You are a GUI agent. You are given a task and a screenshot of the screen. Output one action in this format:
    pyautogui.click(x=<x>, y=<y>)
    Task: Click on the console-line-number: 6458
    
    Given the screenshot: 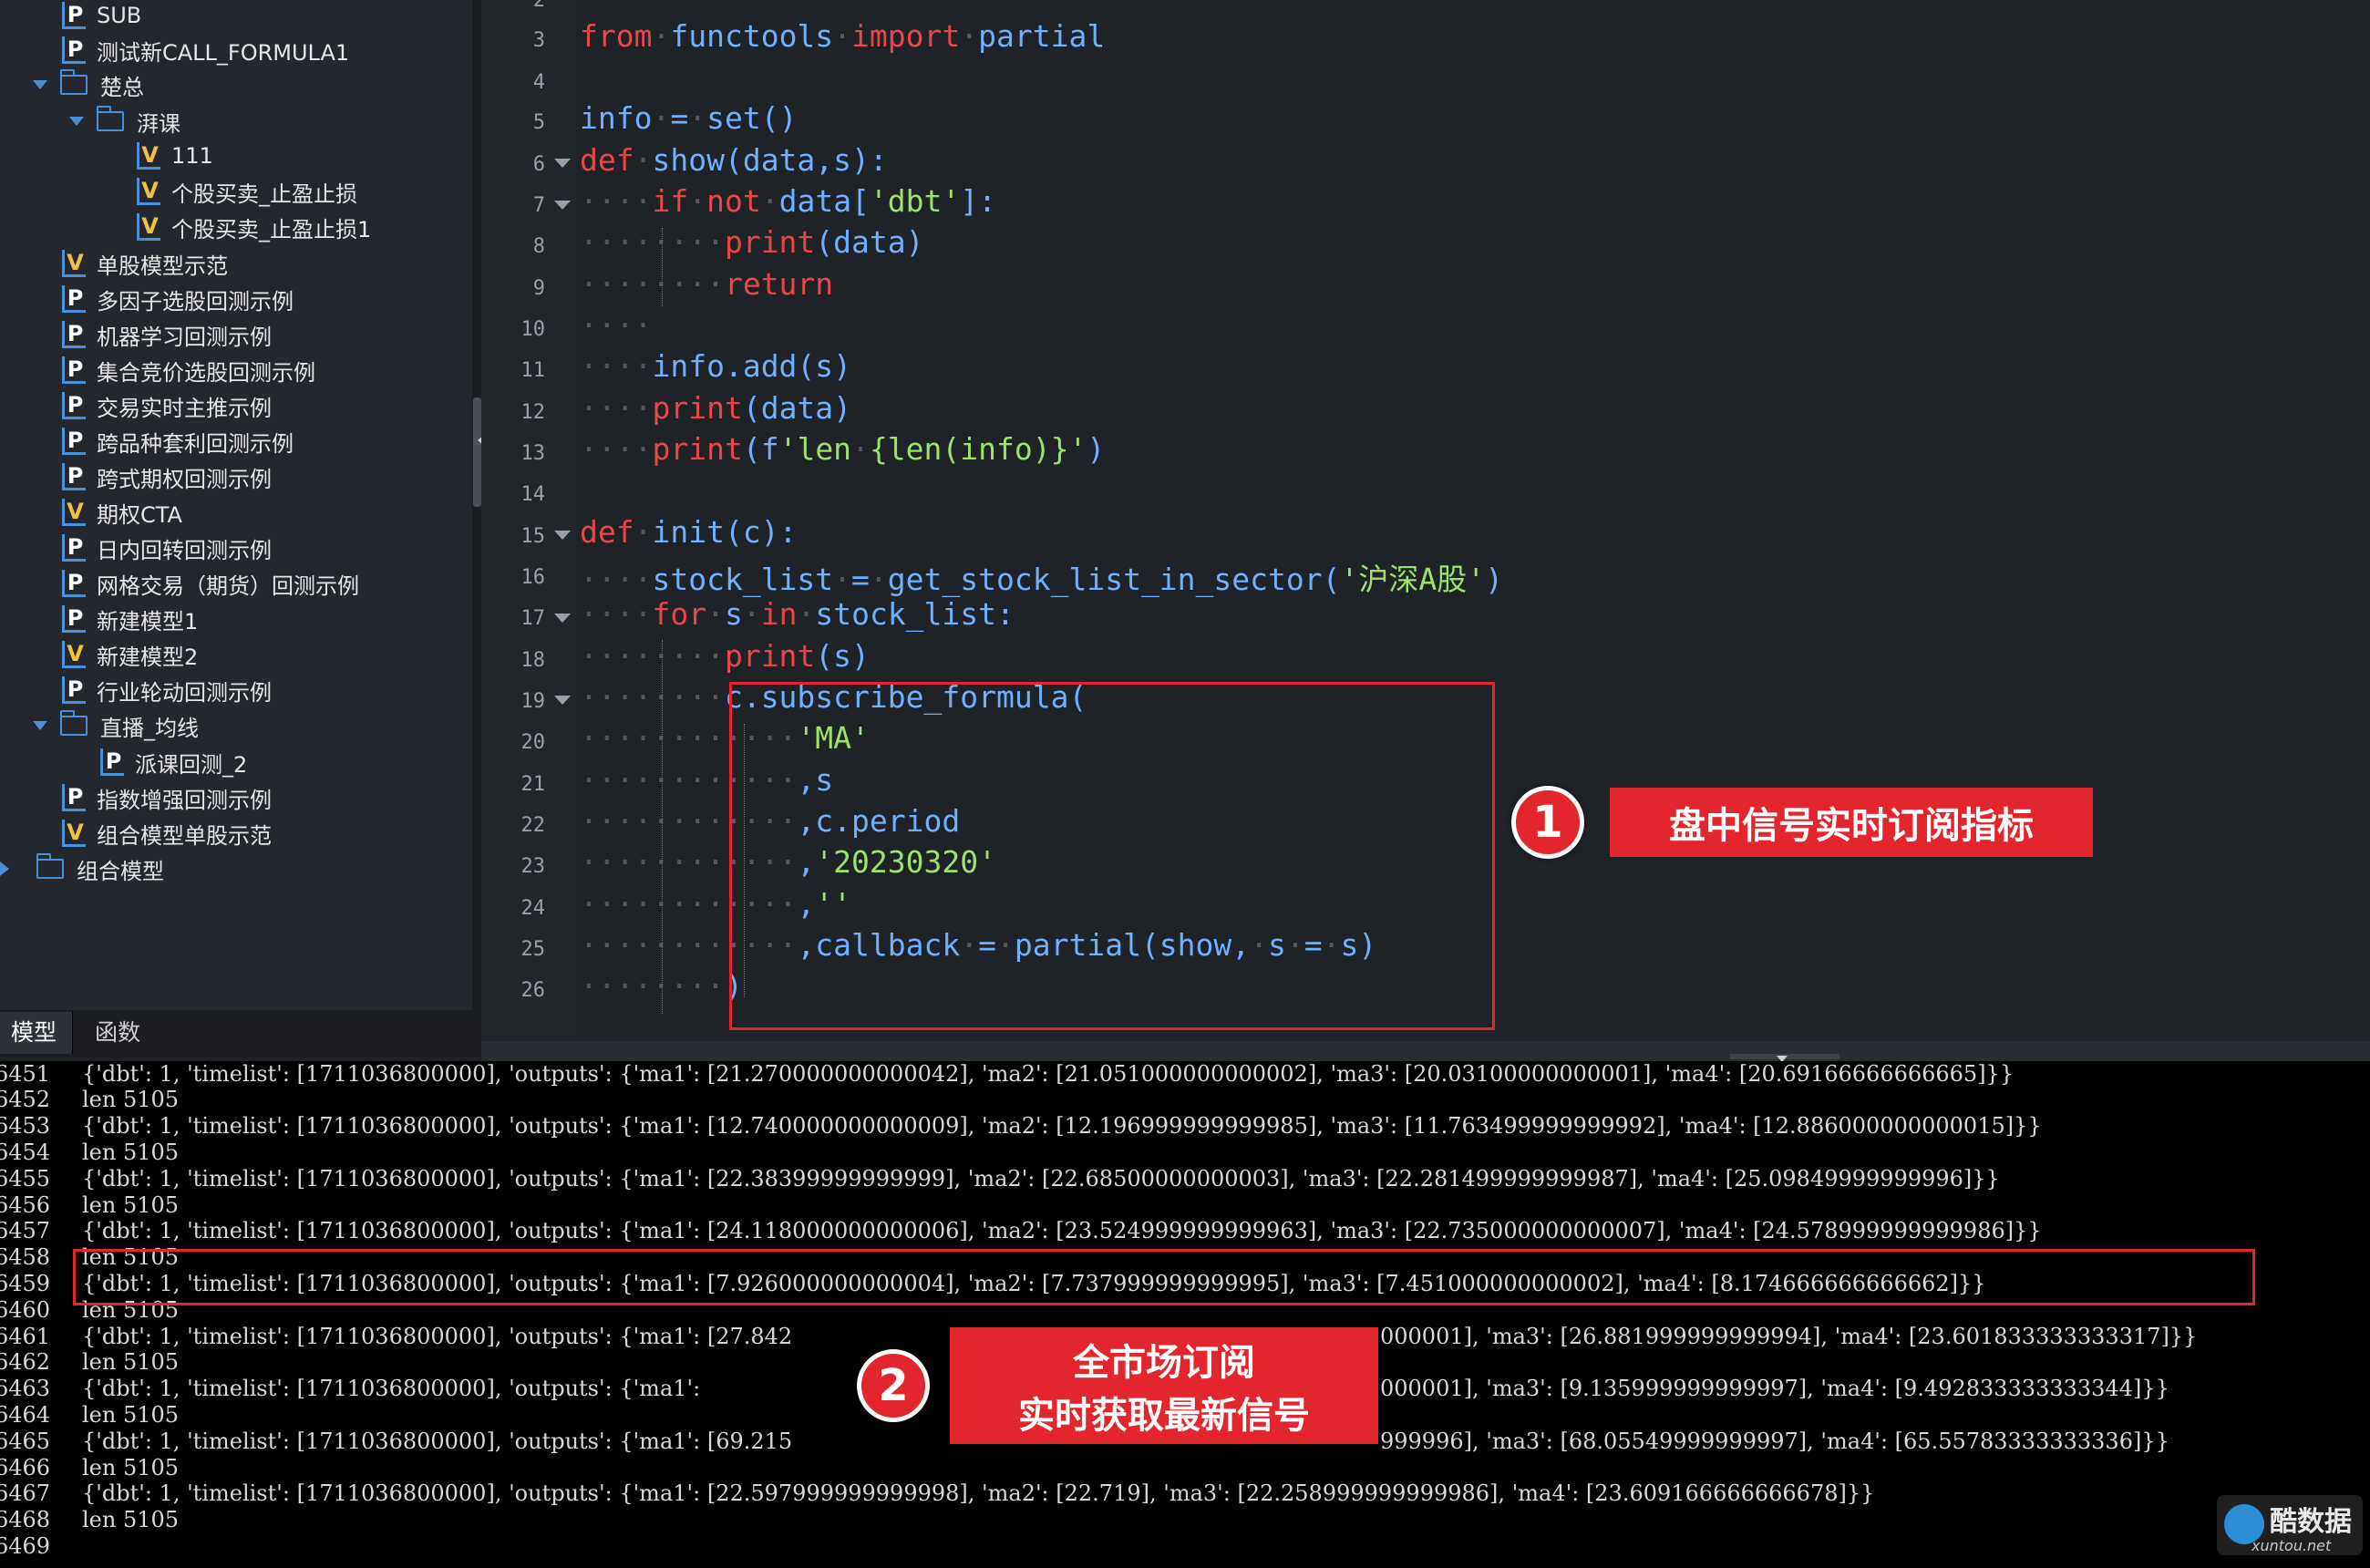 What is the action you would take?
    pyautogui.click(x=25, y=1257)
    